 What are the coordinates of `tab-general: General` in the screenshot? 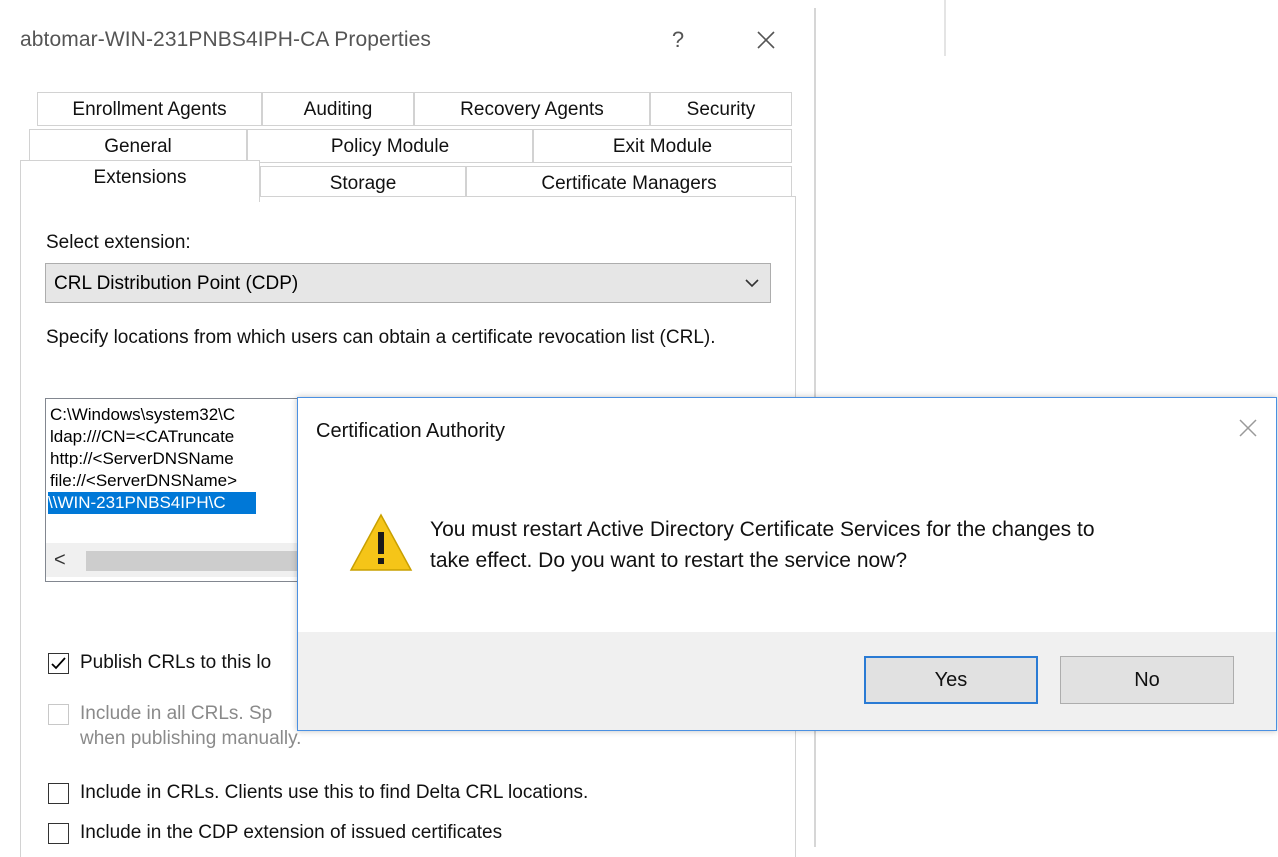 It's located at (138, 146).